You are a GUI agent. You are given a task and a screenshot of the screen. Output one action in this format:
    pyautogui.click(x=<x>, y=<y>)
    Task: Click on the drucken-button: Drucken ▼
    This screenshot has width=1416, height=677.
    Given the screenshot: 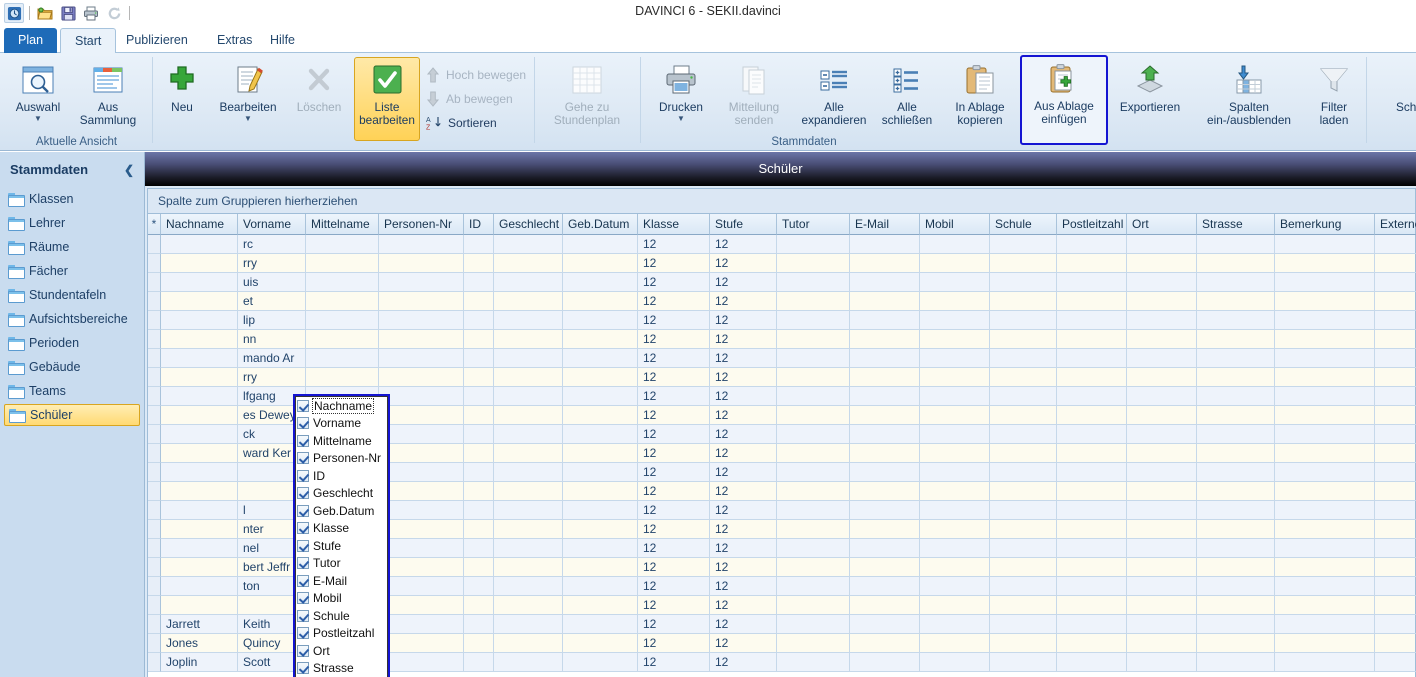 What is the action you would take?
    pyautogui.click(x=681, y=91)
    